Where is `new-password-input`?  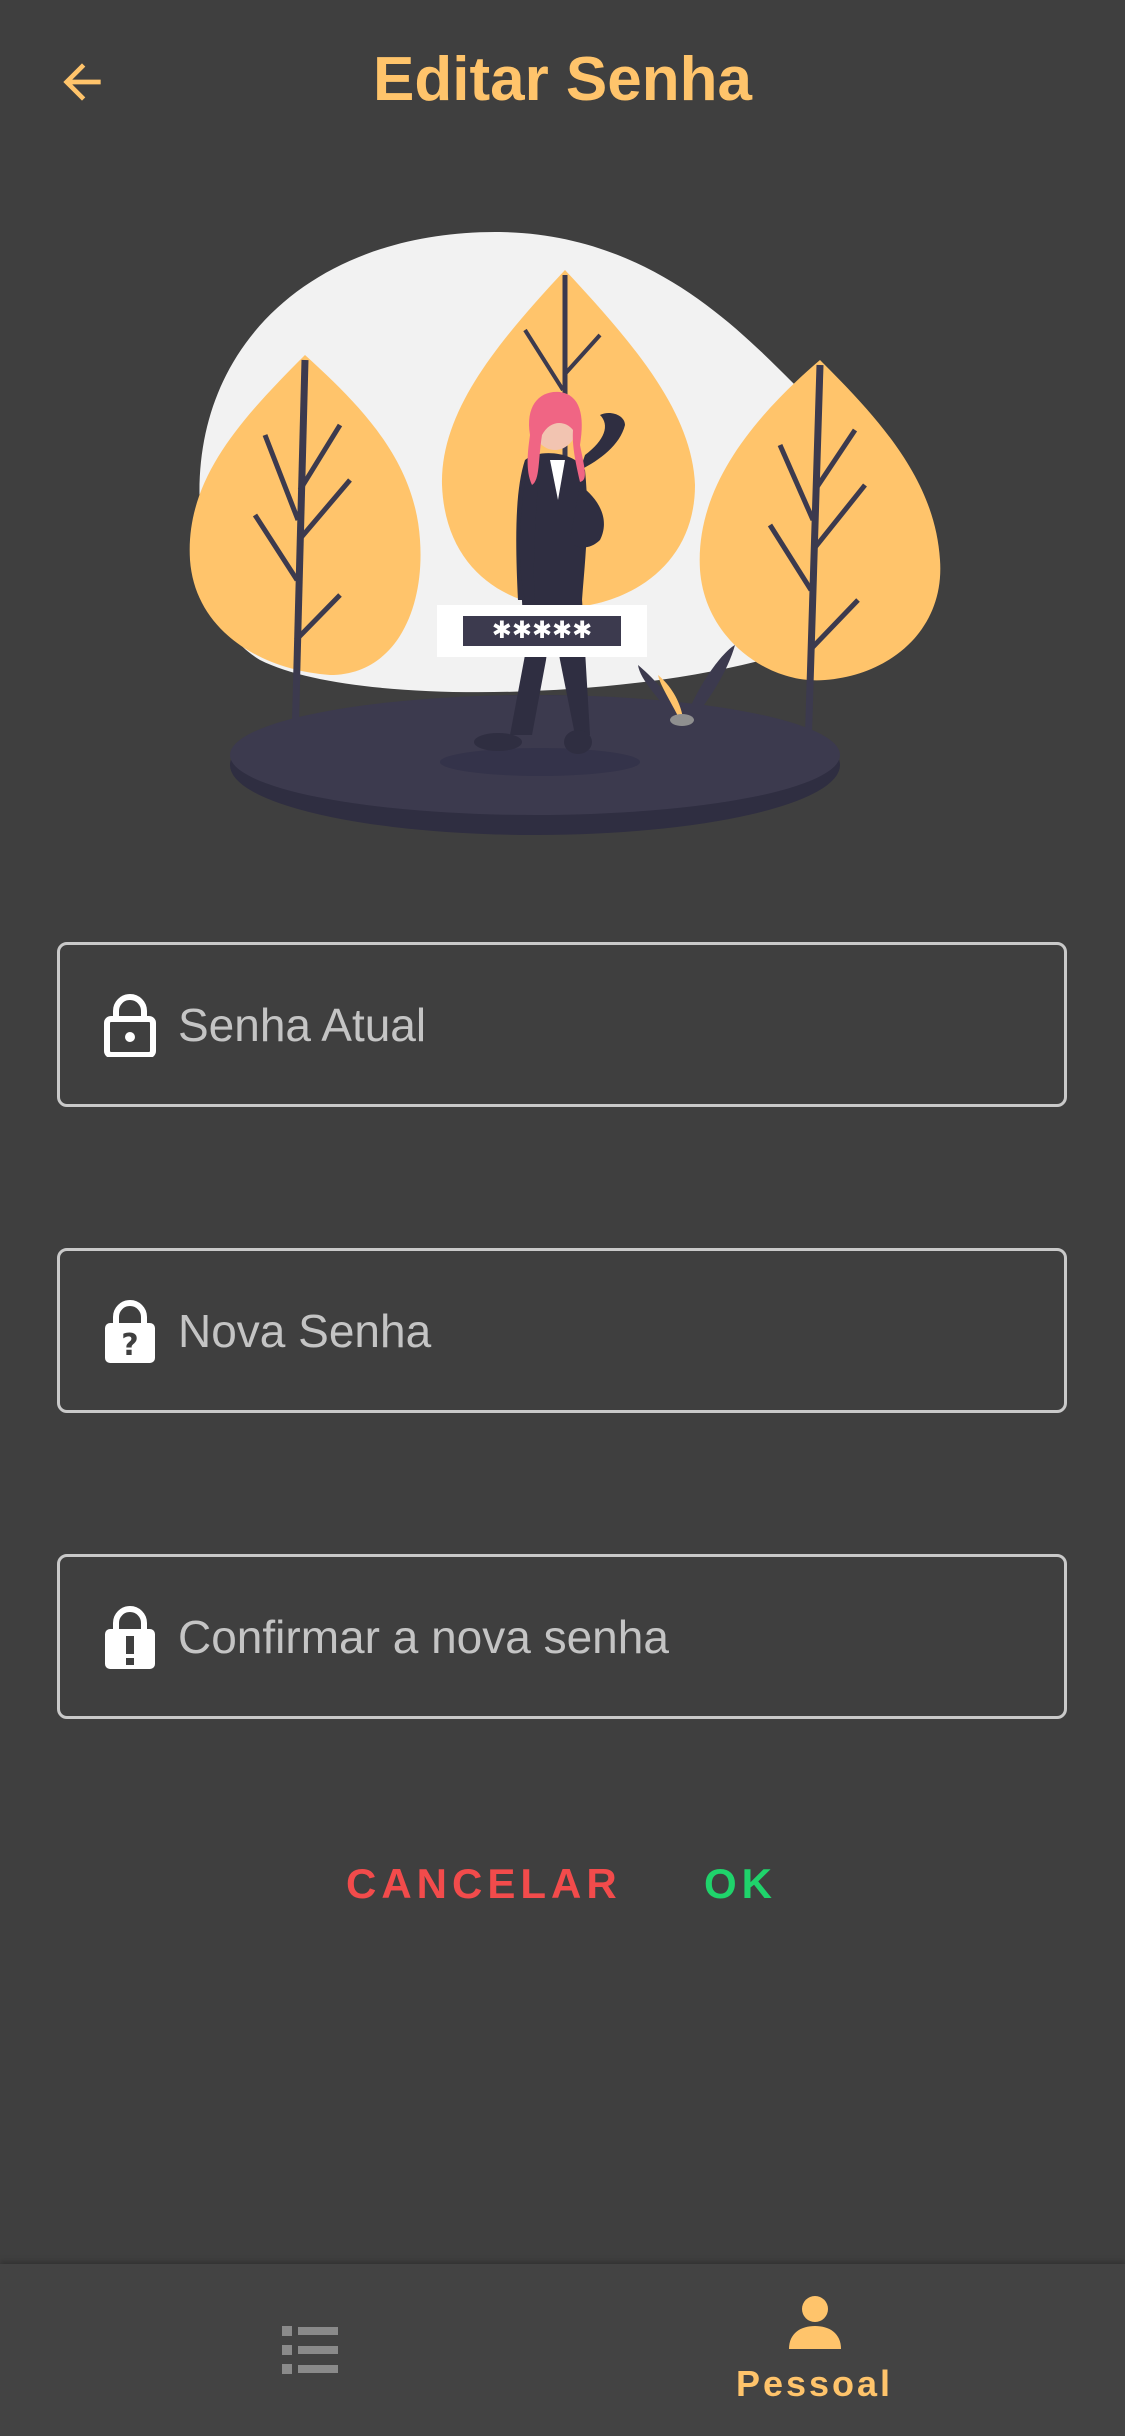
new-password-input is located at coordinates (621, 1330).